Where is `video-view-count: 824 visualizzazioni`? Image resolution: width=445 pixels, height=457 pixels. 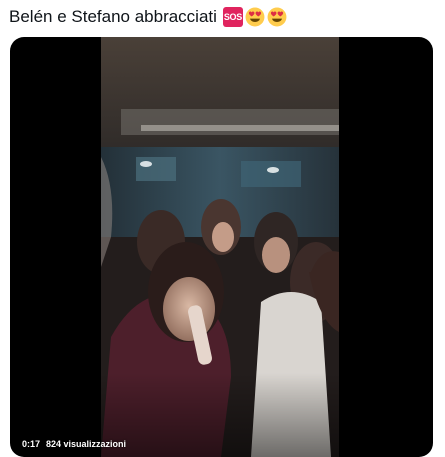
video-view-count: 824 visualizzazioni is located at coordinates (86, 444).